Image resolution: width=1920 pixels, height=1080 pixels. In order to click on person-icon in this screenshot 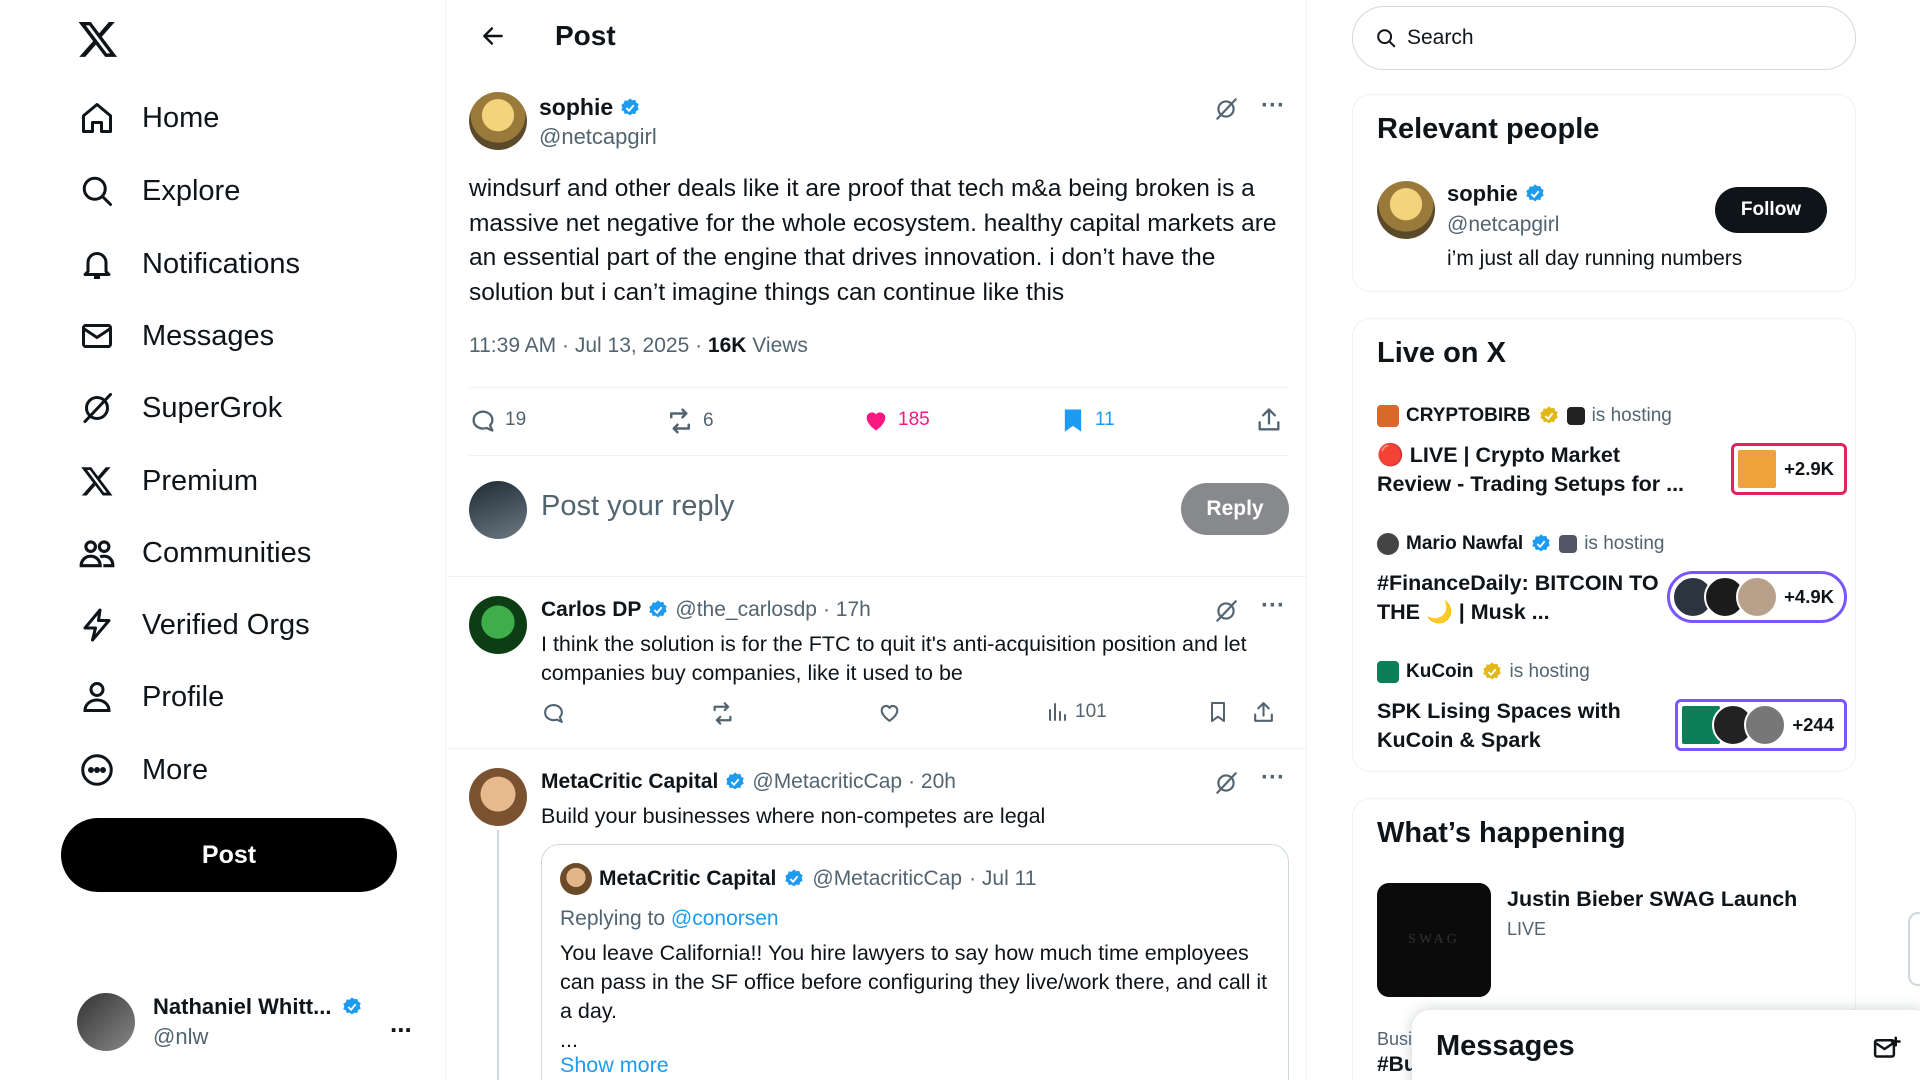, I will do `click(97, 697)`.